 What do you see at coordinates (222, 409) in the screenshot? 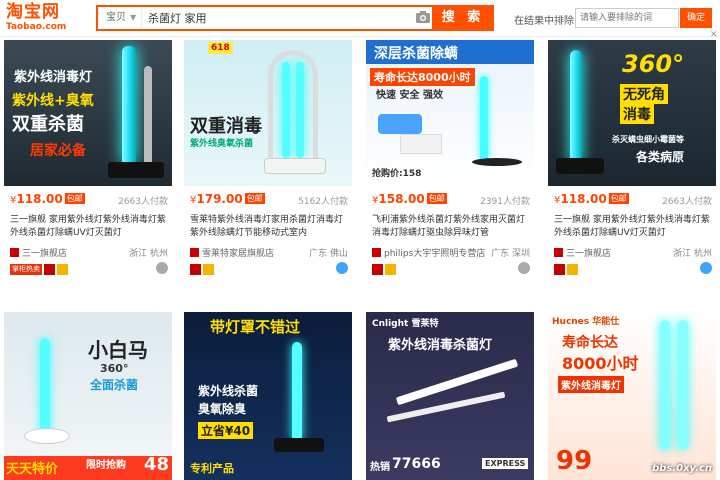
I see `promo-text: 臭氧除臭` at bounding box center [222, 409].